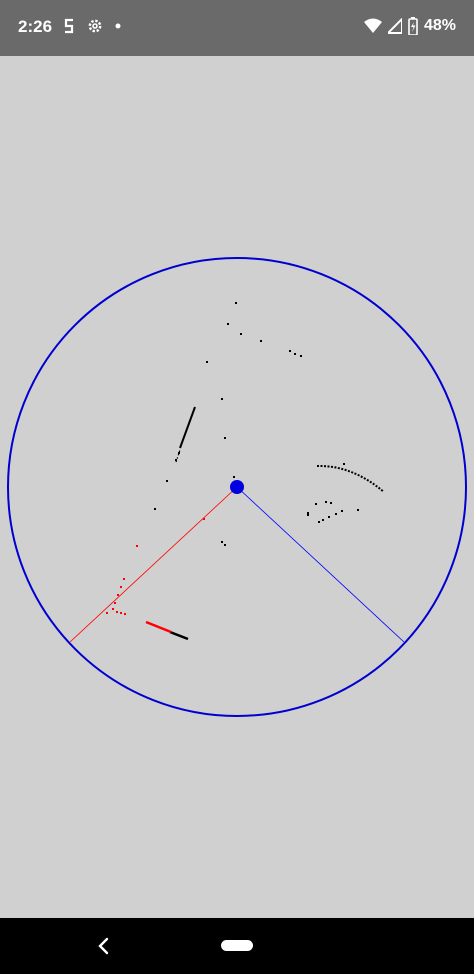  What do you see at coordinates (372, 26) in the screenshot?
I see `wifi-icon` at bounding box center [372, 26].